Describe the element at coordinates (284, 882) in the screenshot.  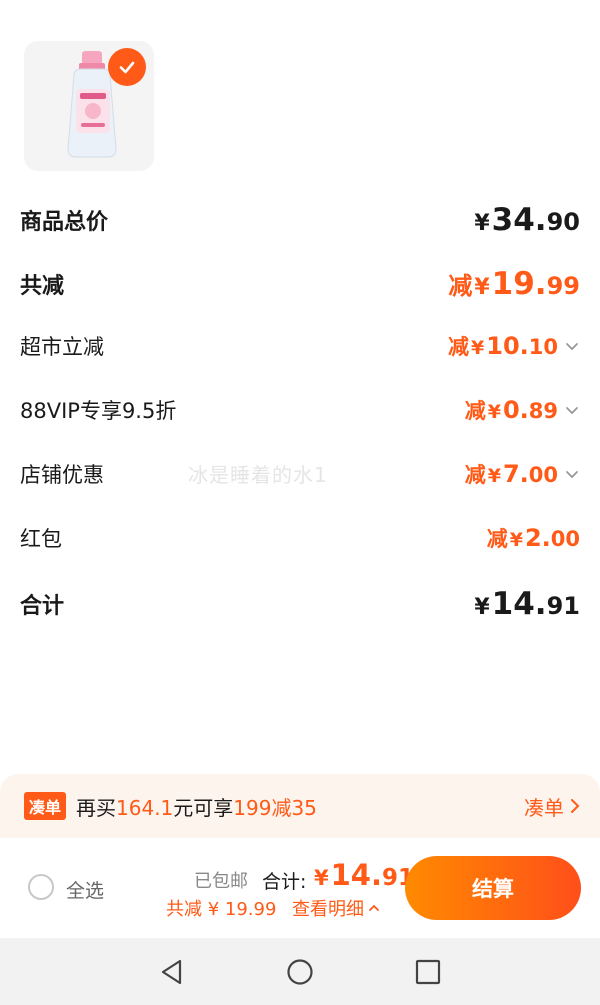
I see `total-label: 合计:` at that location.